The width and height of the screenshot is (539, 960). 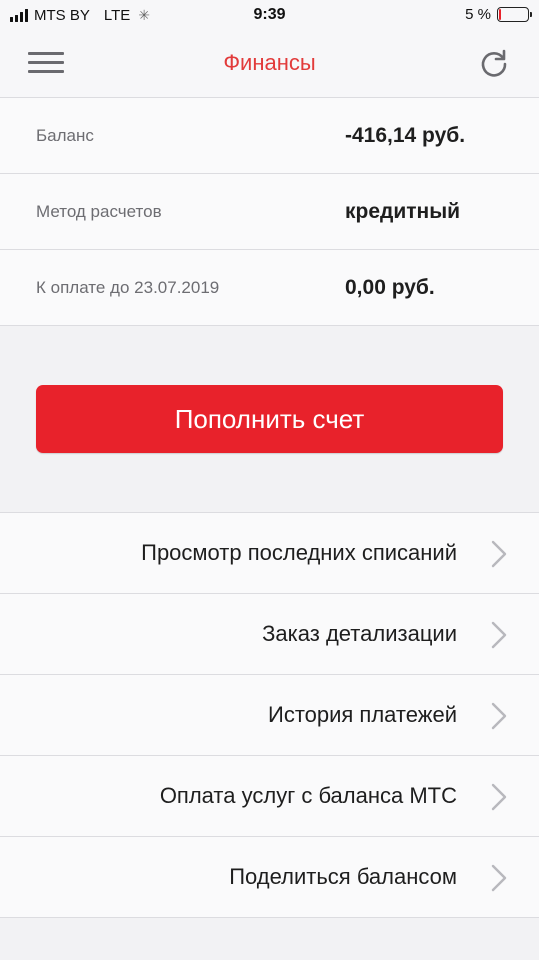 I want to click on status-time: 9:39, so click(x=269, y=14).